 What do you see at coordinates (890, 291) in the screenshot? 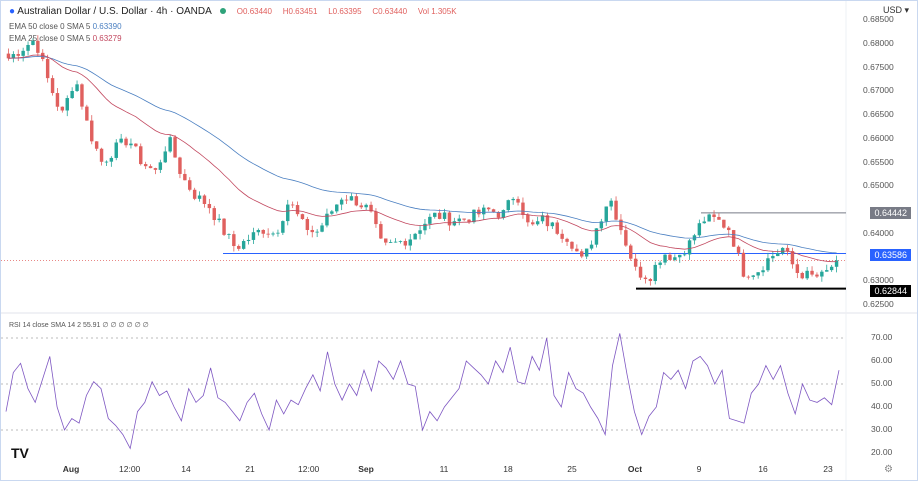
I see `support-badge: 0.62844` at bounding box center [890, 291].